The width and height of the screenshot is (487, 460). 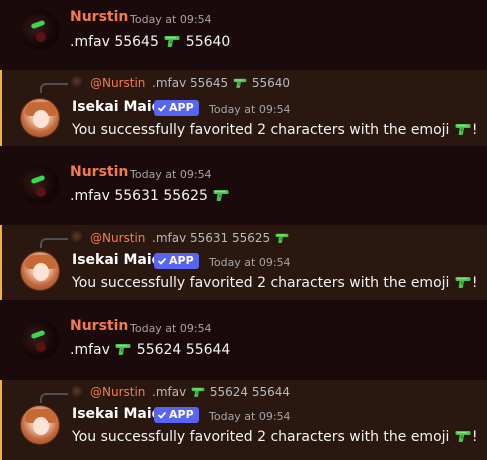 What do you see at coordinates (243, 343) in the screenshot?
I see `message: Nurstin Today at 09:54 .mfav 55624 55644` at bounding box center [243, 343].